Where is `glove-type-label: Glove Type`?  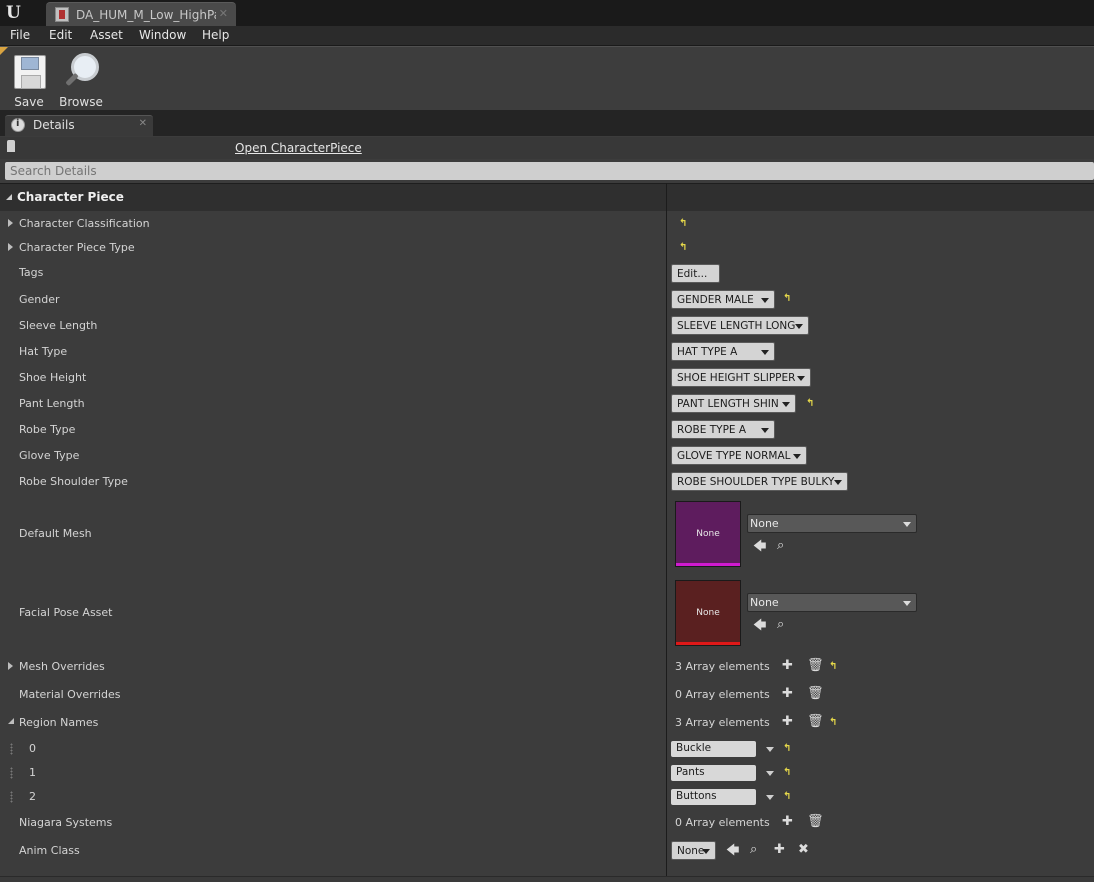
glove-type-label: Glove Type is located at coordinates (49, 455).